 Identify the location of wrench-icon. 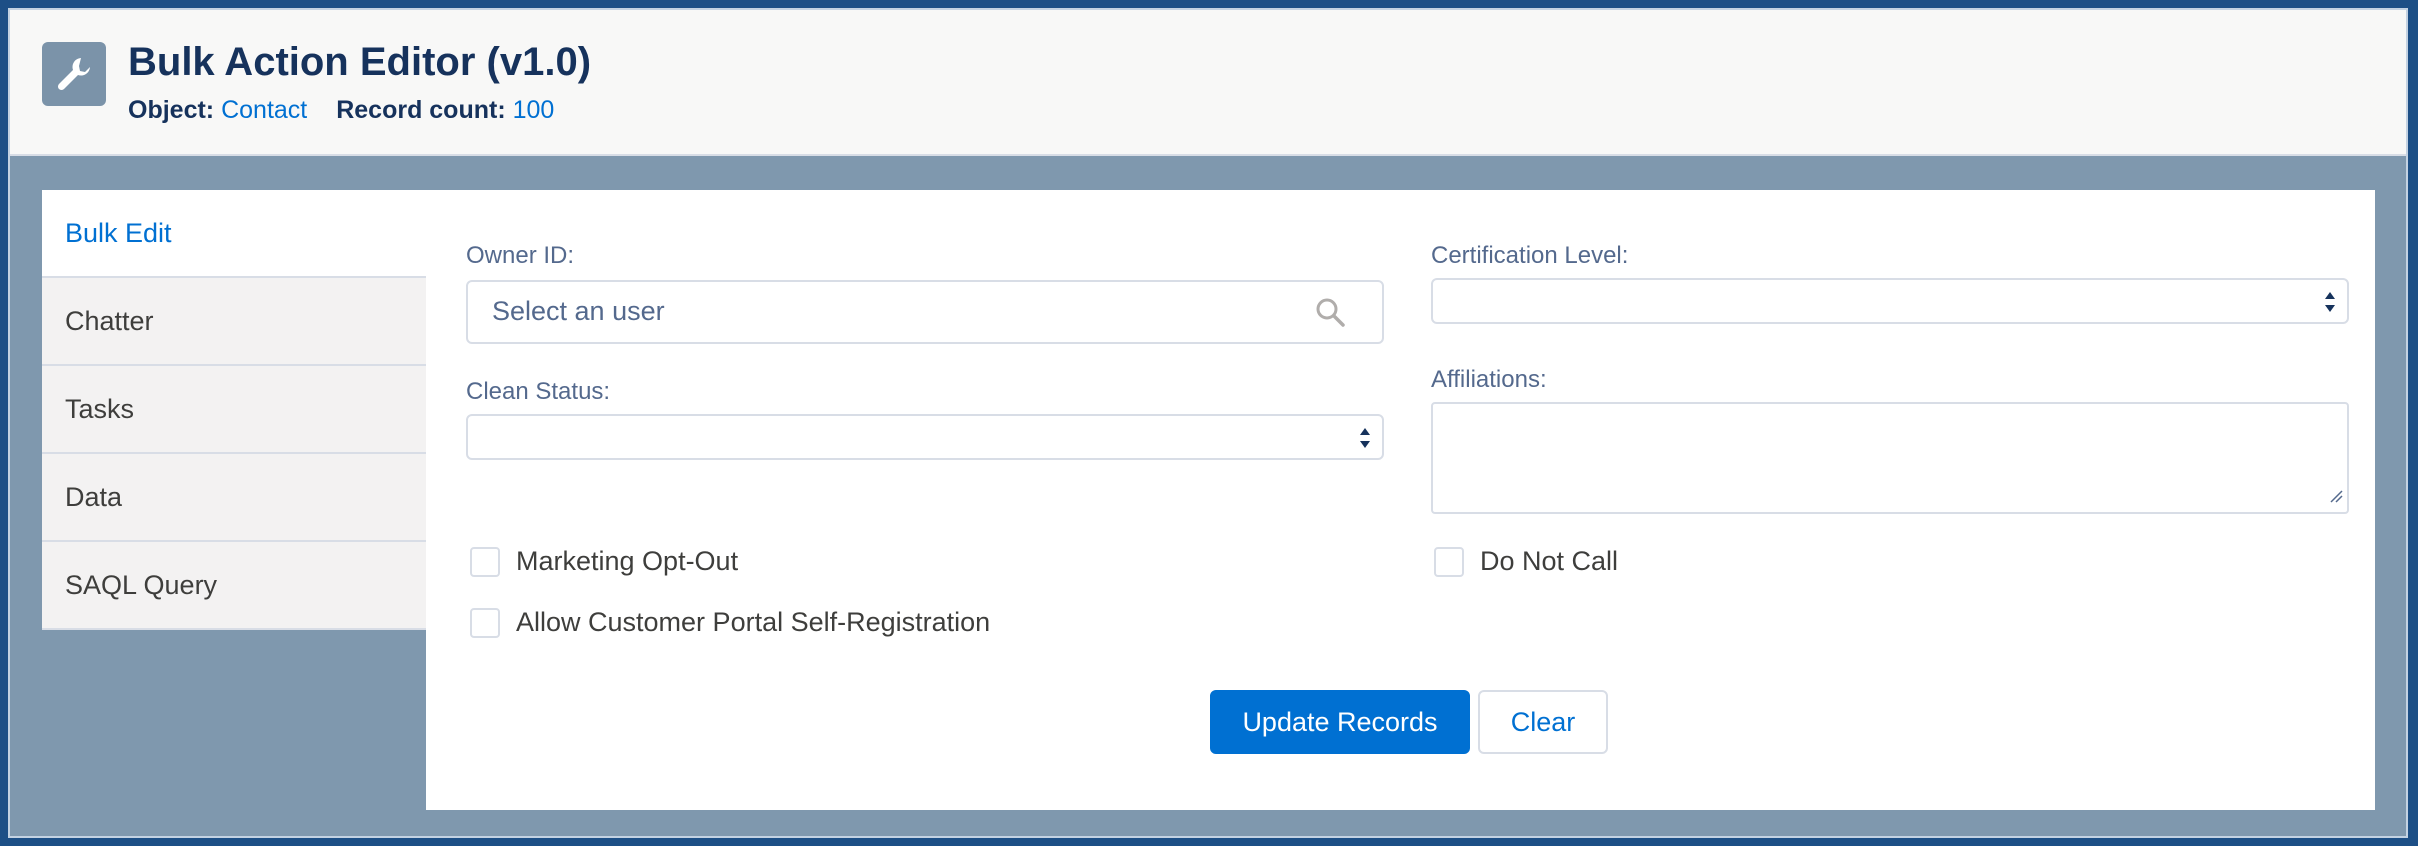
(74, 74).